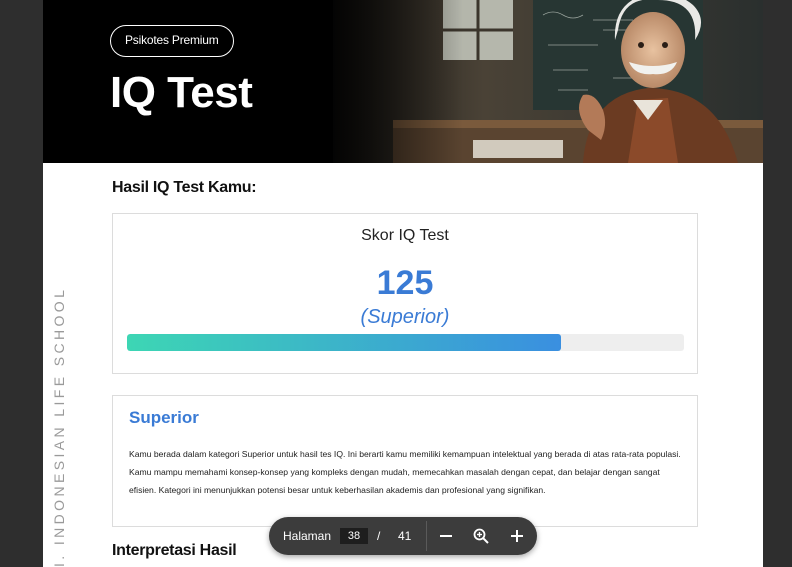 The image size is (792, 567). I want to click on page-label: Halaman, so click(307, 536).